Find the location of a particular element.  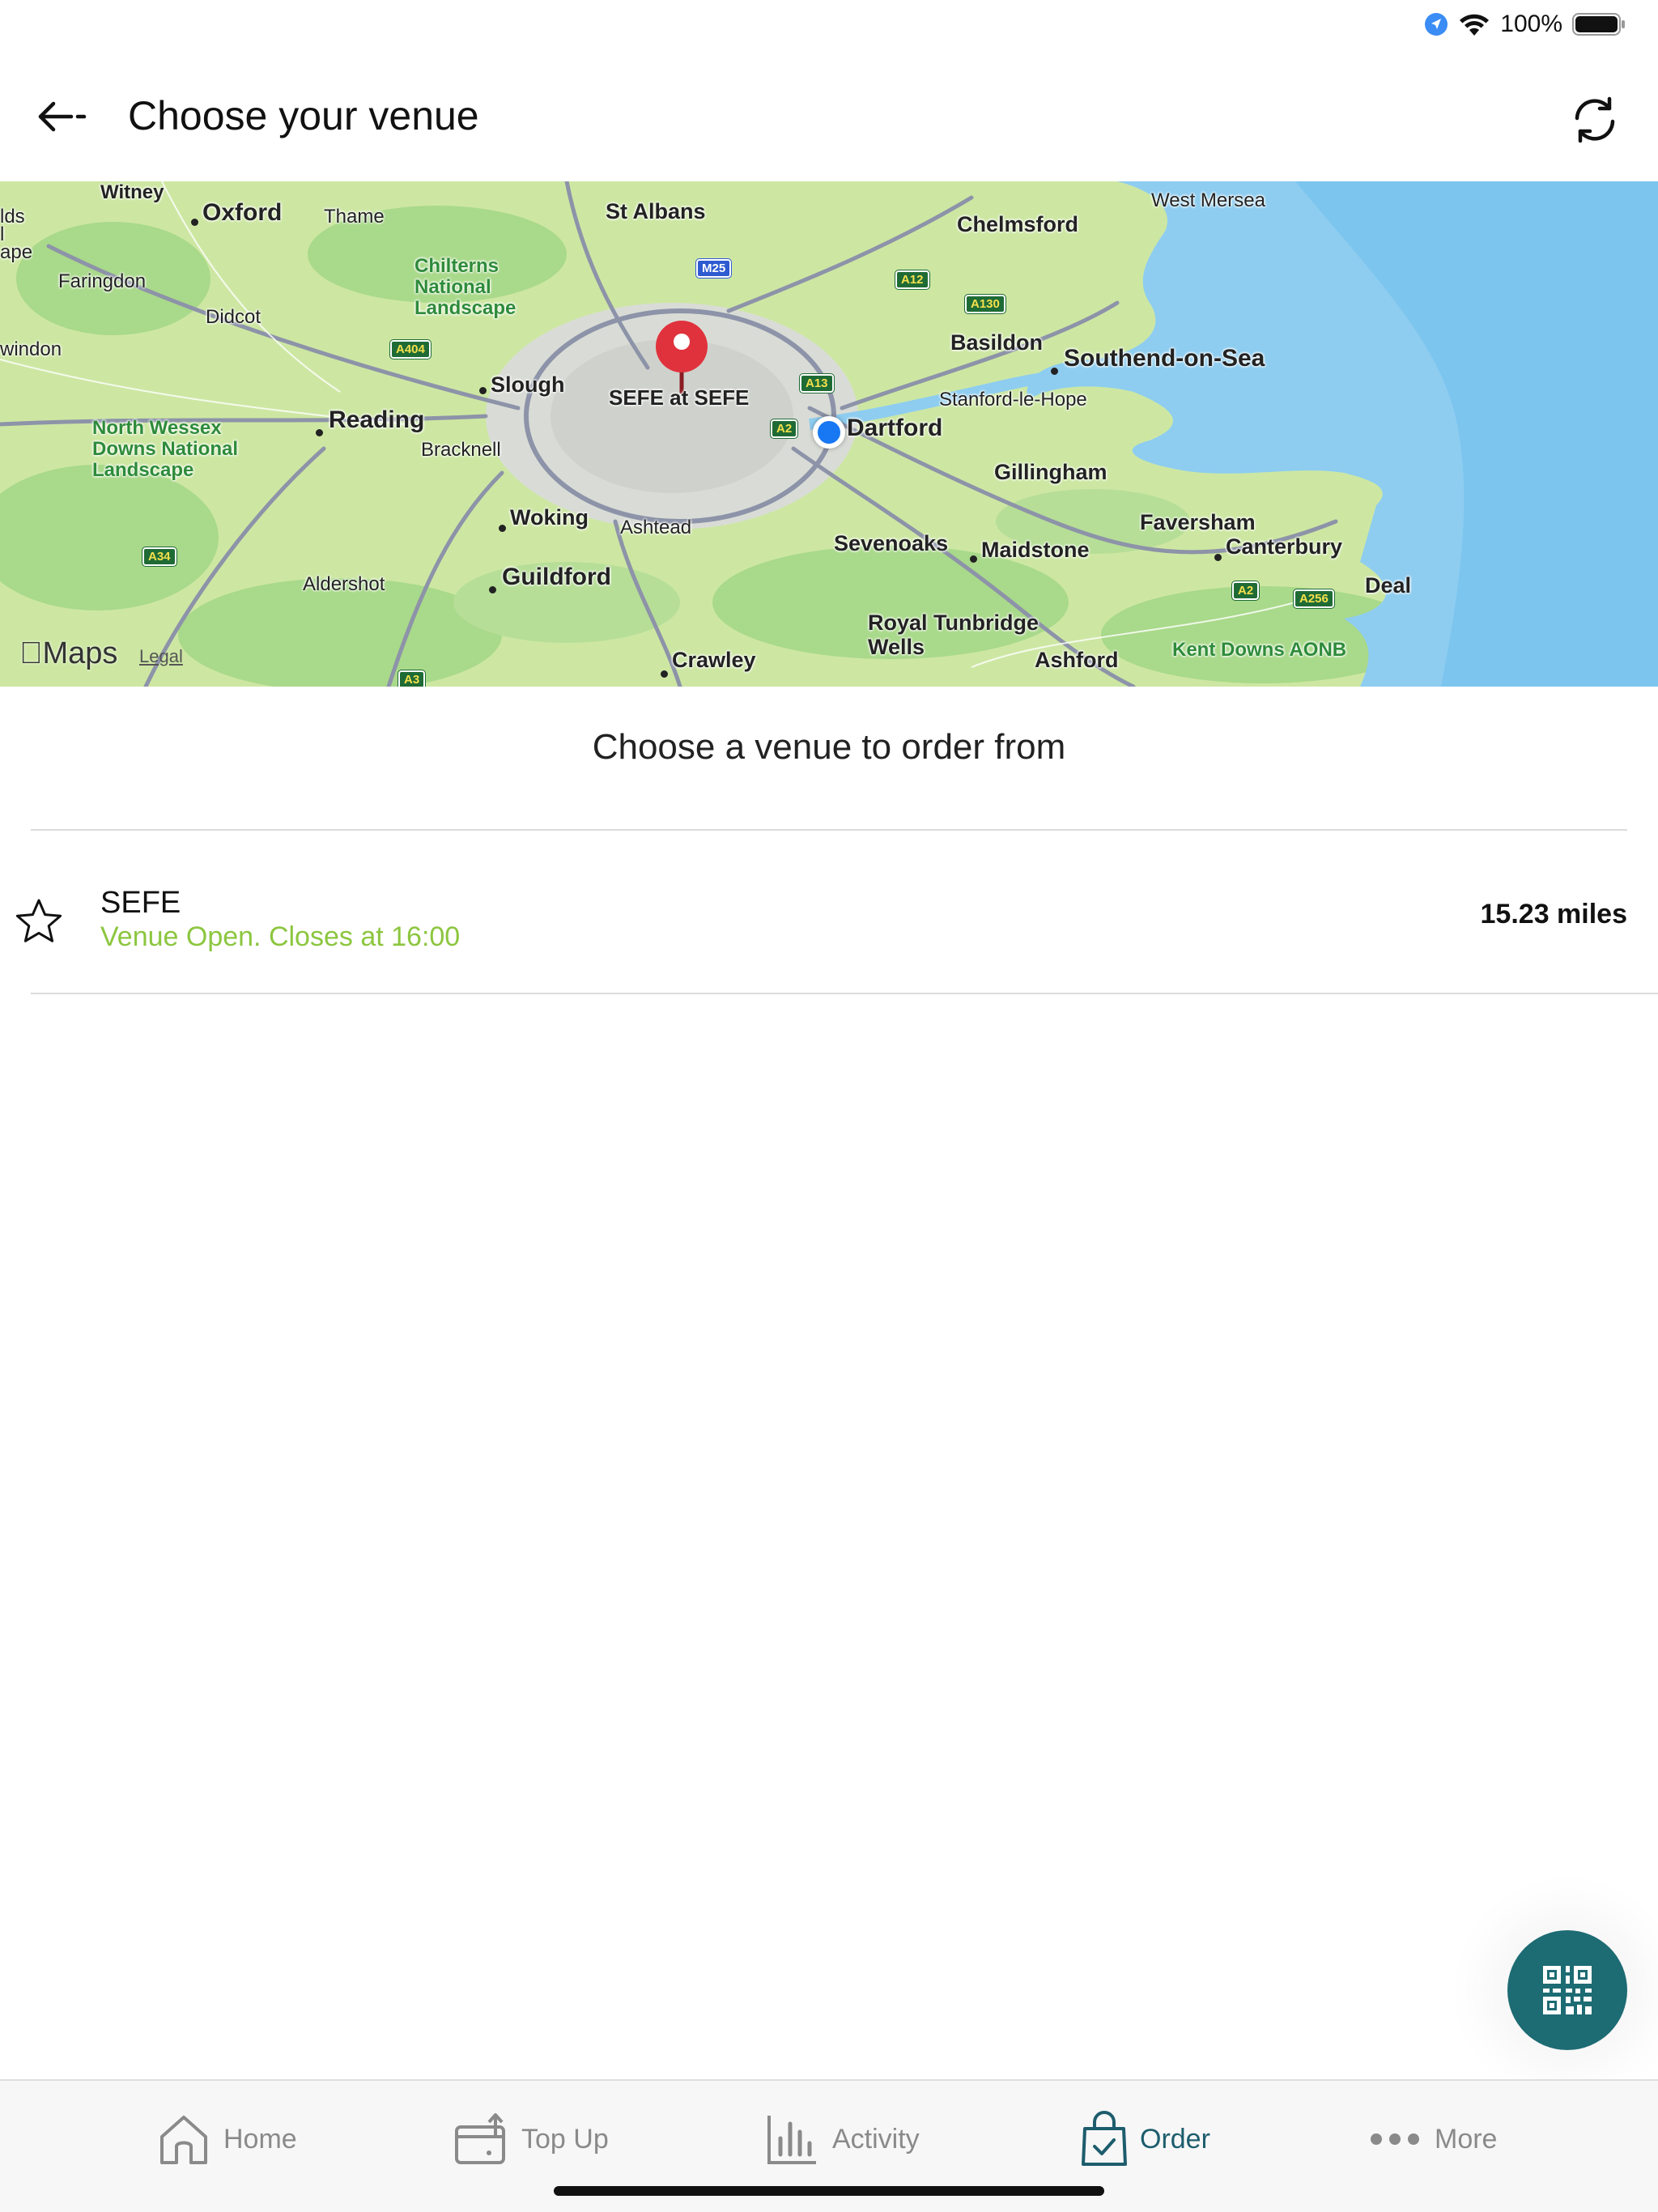

map-place-label: Oxford is located at coordinates (242, 213).